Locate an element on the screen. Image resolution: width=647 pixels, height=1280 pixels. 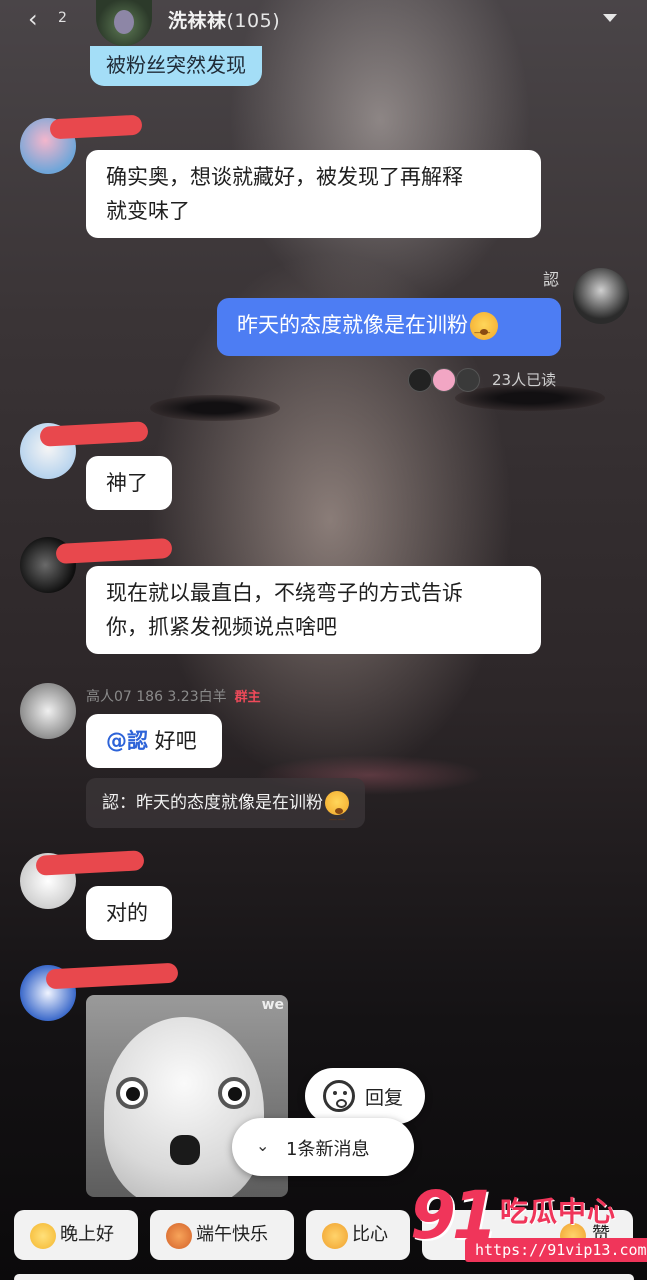
message-text: 被粉丝突然发现 is located at coordinates (176, 65).